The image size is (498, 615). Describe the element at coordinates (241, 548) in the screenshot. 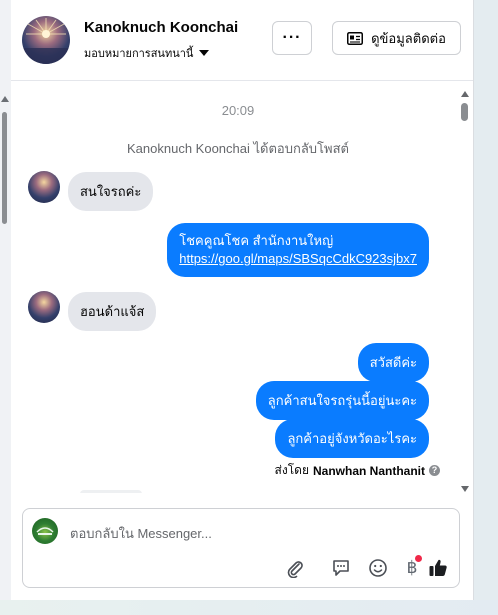

I see `message-composer: ตอบกลับใน Messenger... ฿` at that location.